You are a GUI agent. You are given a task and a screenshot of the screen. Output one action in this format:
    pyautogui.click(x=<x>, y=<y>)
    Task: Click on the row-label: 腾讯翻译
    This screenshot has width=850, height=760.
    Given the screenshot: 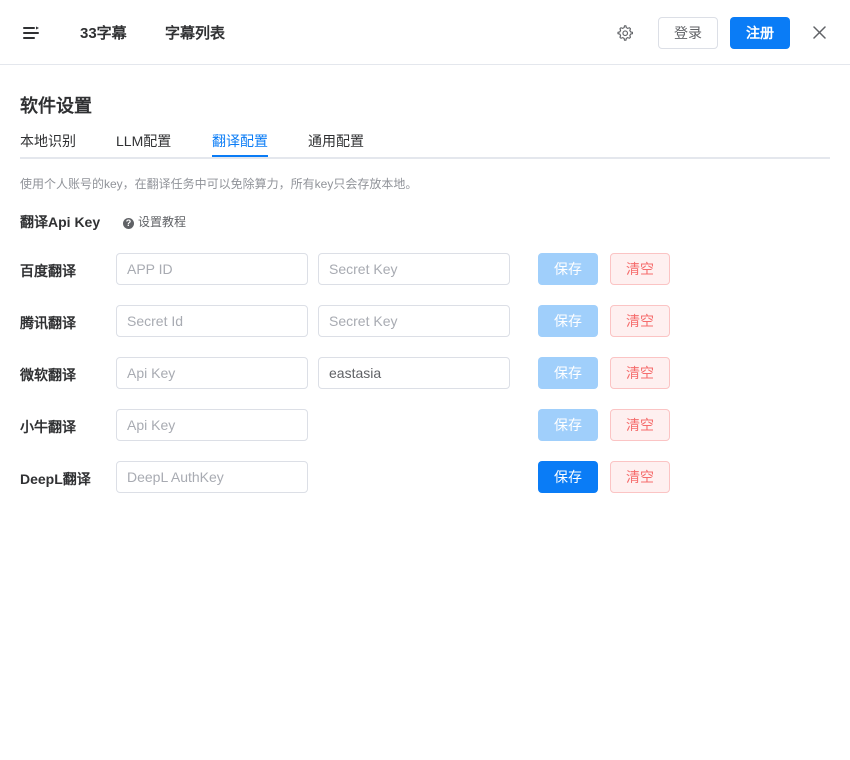 What is the action you would take?
    pyautogui.click(x=48, y=323)
    